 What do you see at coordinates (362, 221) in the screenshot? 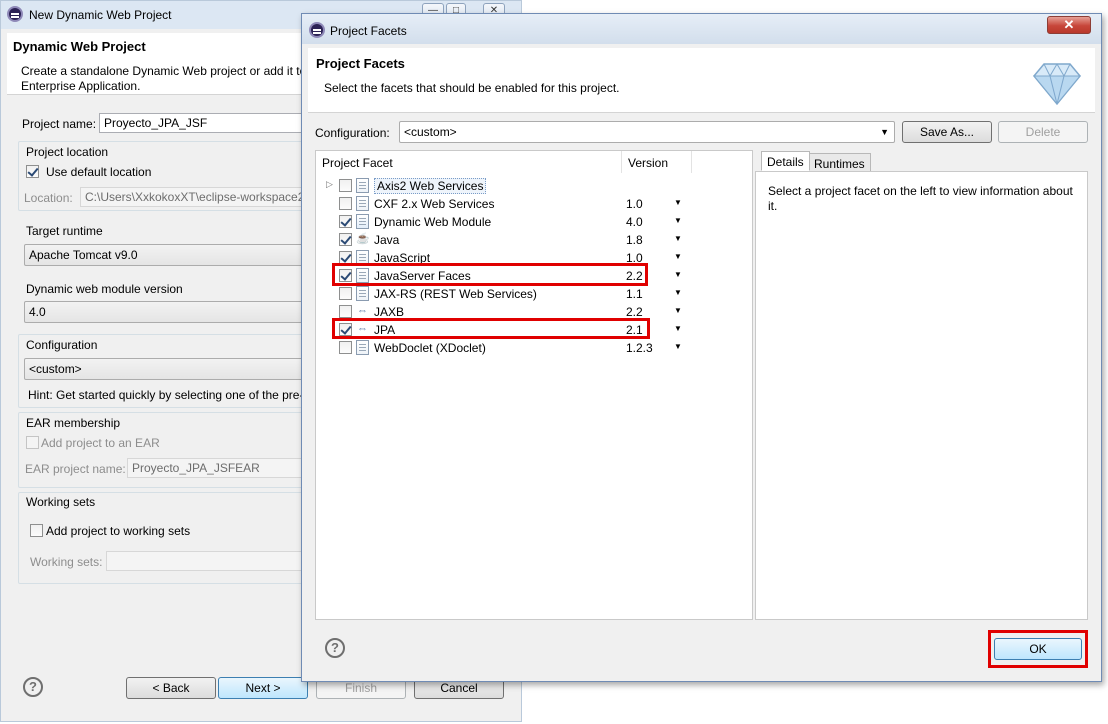
I see `web-module-icon` at bounding box center [362, 221].